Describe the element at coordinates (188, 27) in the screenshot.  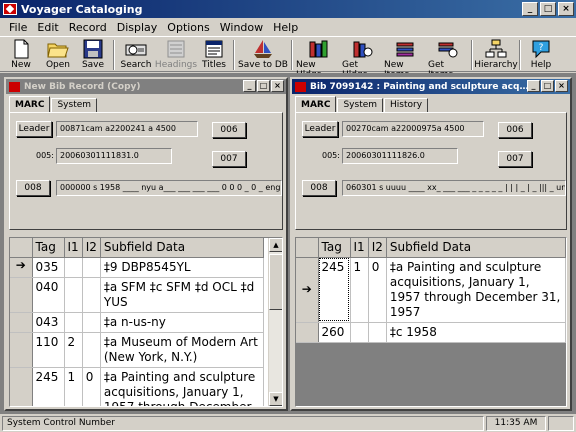
I see `menu-options: Options` at that location.